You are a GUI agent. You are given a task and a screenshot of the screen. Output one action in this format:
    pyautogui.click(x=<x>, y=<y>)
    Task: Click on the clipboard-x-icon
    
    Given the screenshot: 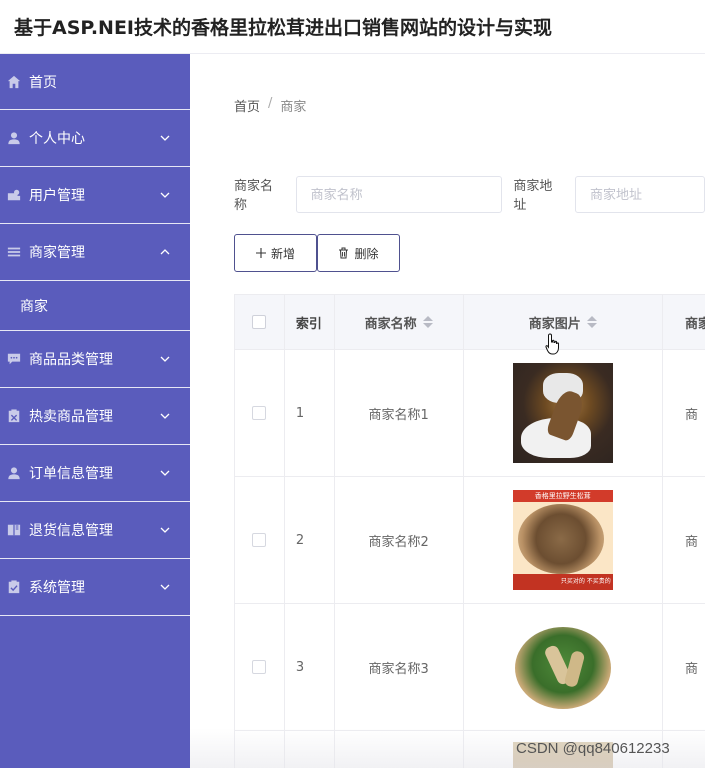 What is the action you would take?
    pyautogui.click(x=14, y=416)
    